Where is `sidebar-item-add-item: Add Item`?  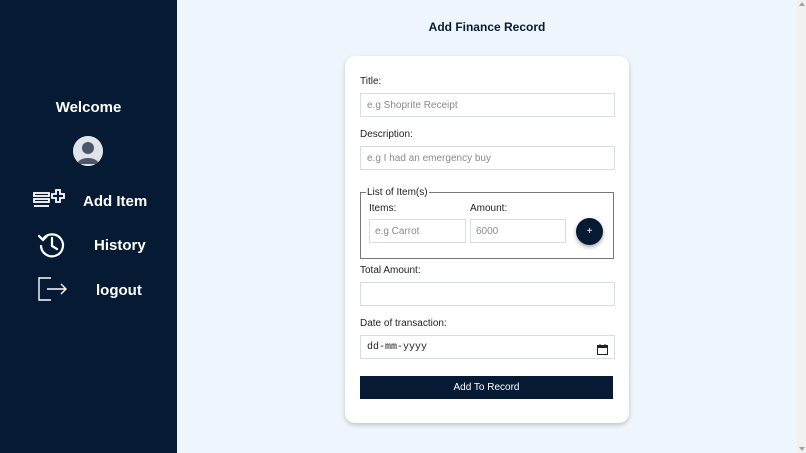
sidebar-item-add-item: Add Item is located at coordinates (88, 201).